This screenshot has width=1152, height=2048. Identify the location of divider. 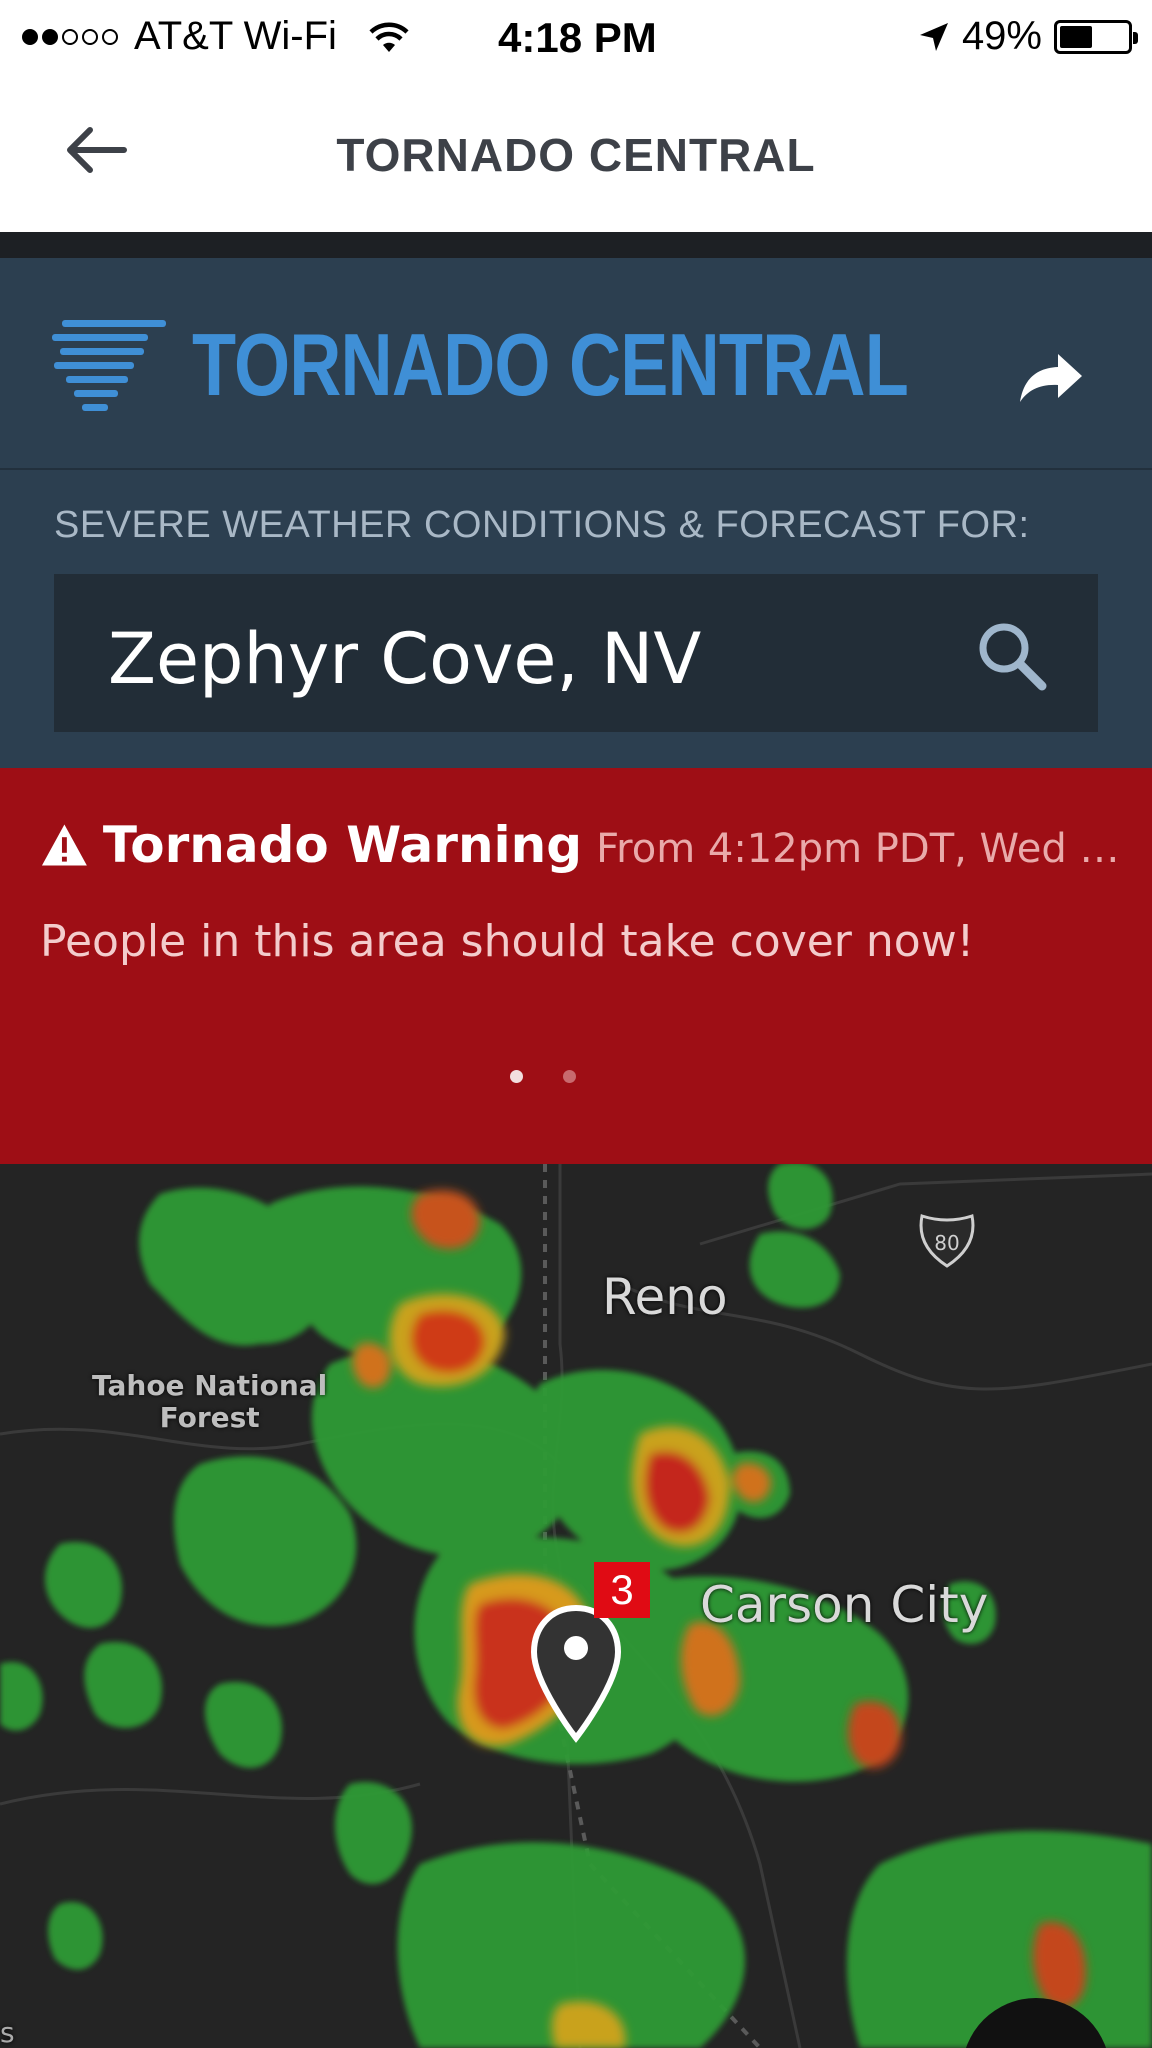
(576, 245).